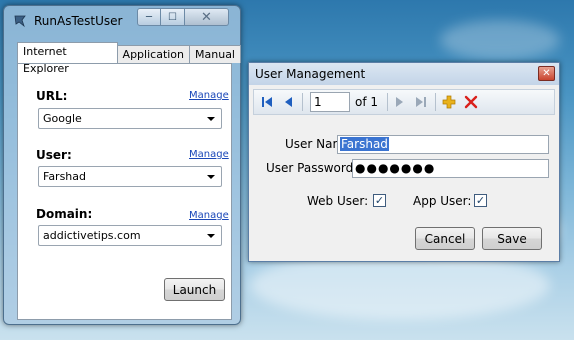 The image size is (574, 340). Describe the element at coordinates (449, 102) in the screenshot. I see `add-icon` at that location.